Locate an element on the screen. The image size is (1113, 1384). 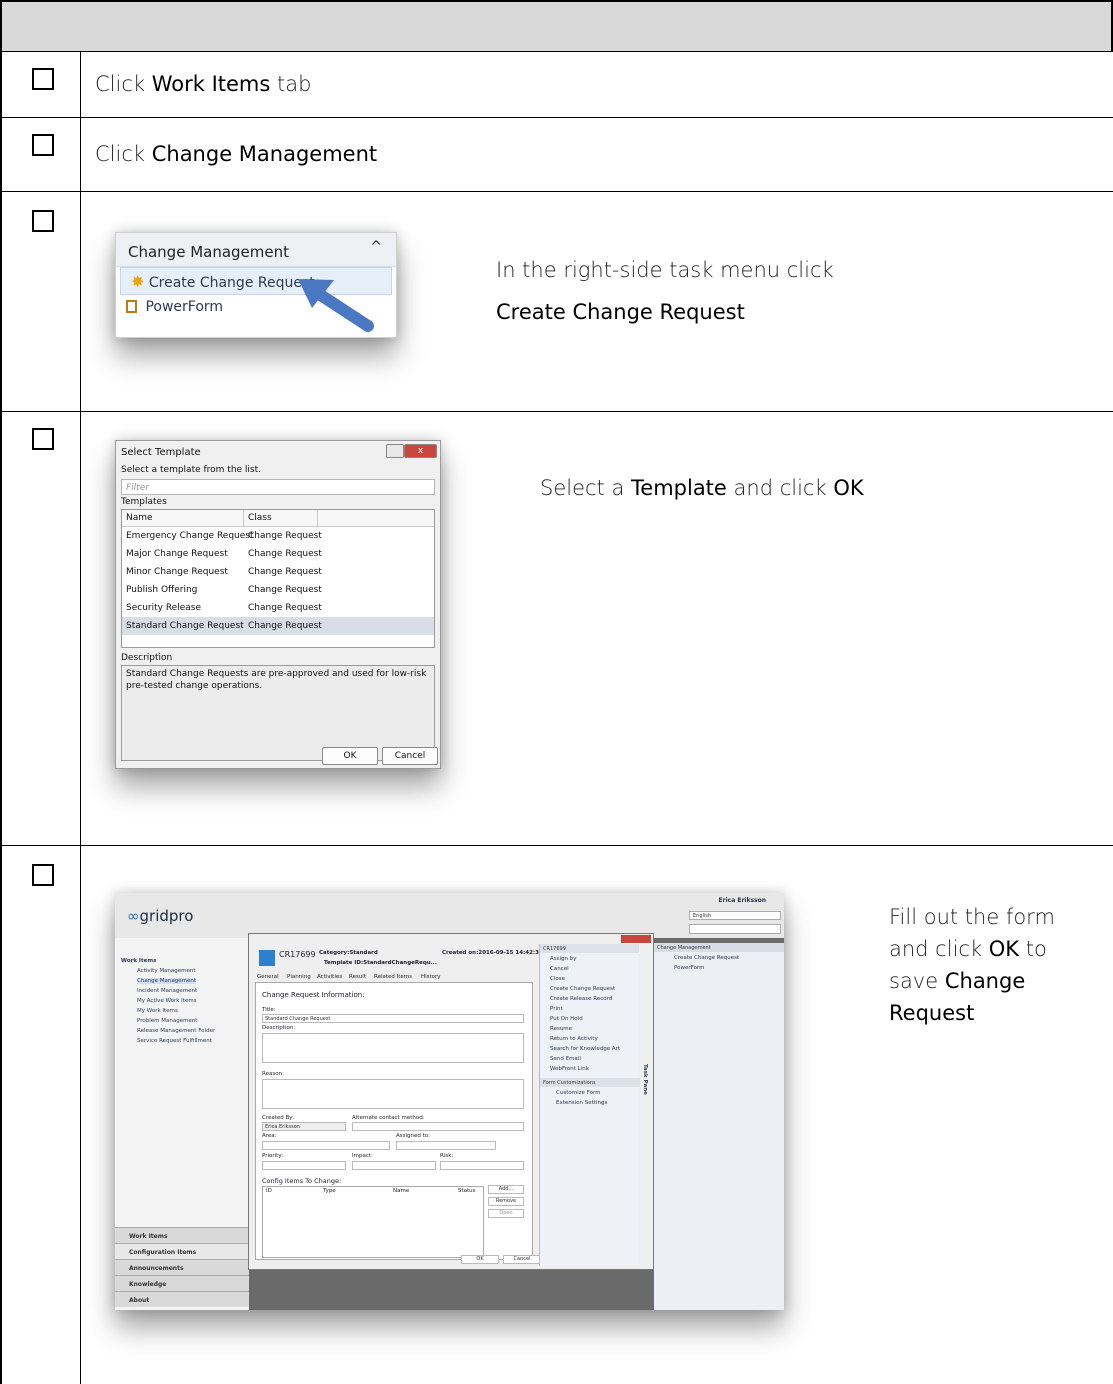
config-items-grid: ID Type Name Status is located at coordinates (373, 1222).